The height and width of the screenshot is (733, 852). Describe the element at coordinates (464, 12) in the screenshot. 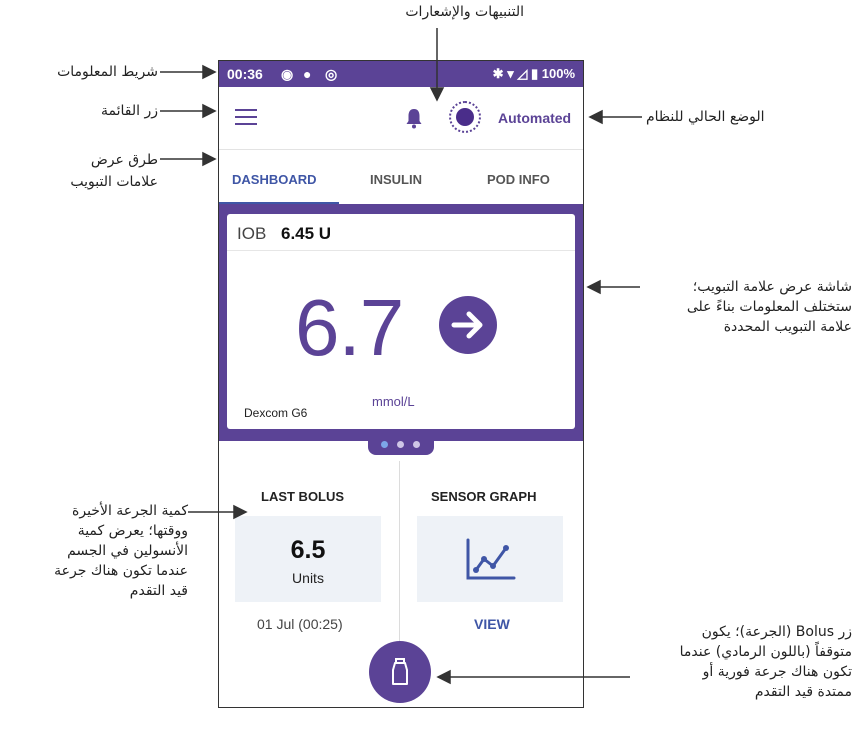

I see `callout-notifications: التنبيهات والإشعارات` at that location.